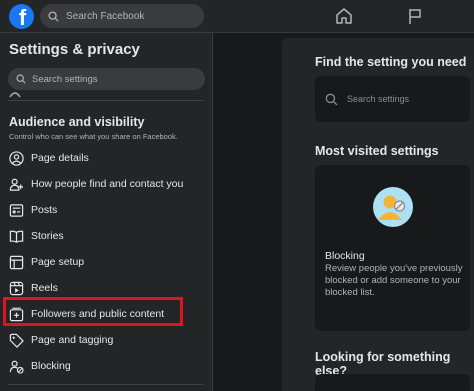 The image size is (474, 391). What do you see at coordinates (106, 384) in the screenshot?
I see `sidebar-bottom-divider` at bounding box center [106, 384].